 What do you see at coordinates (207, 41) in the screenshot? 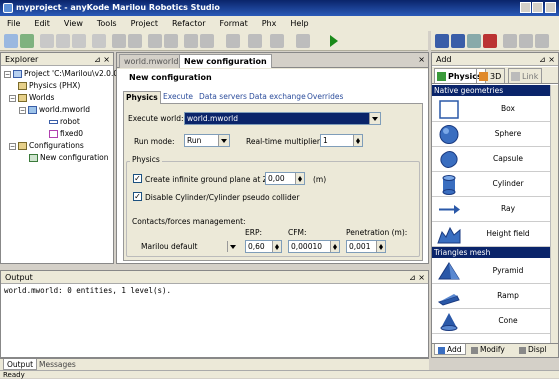
I see `zoom-icon` at bounding box center [207, 41].